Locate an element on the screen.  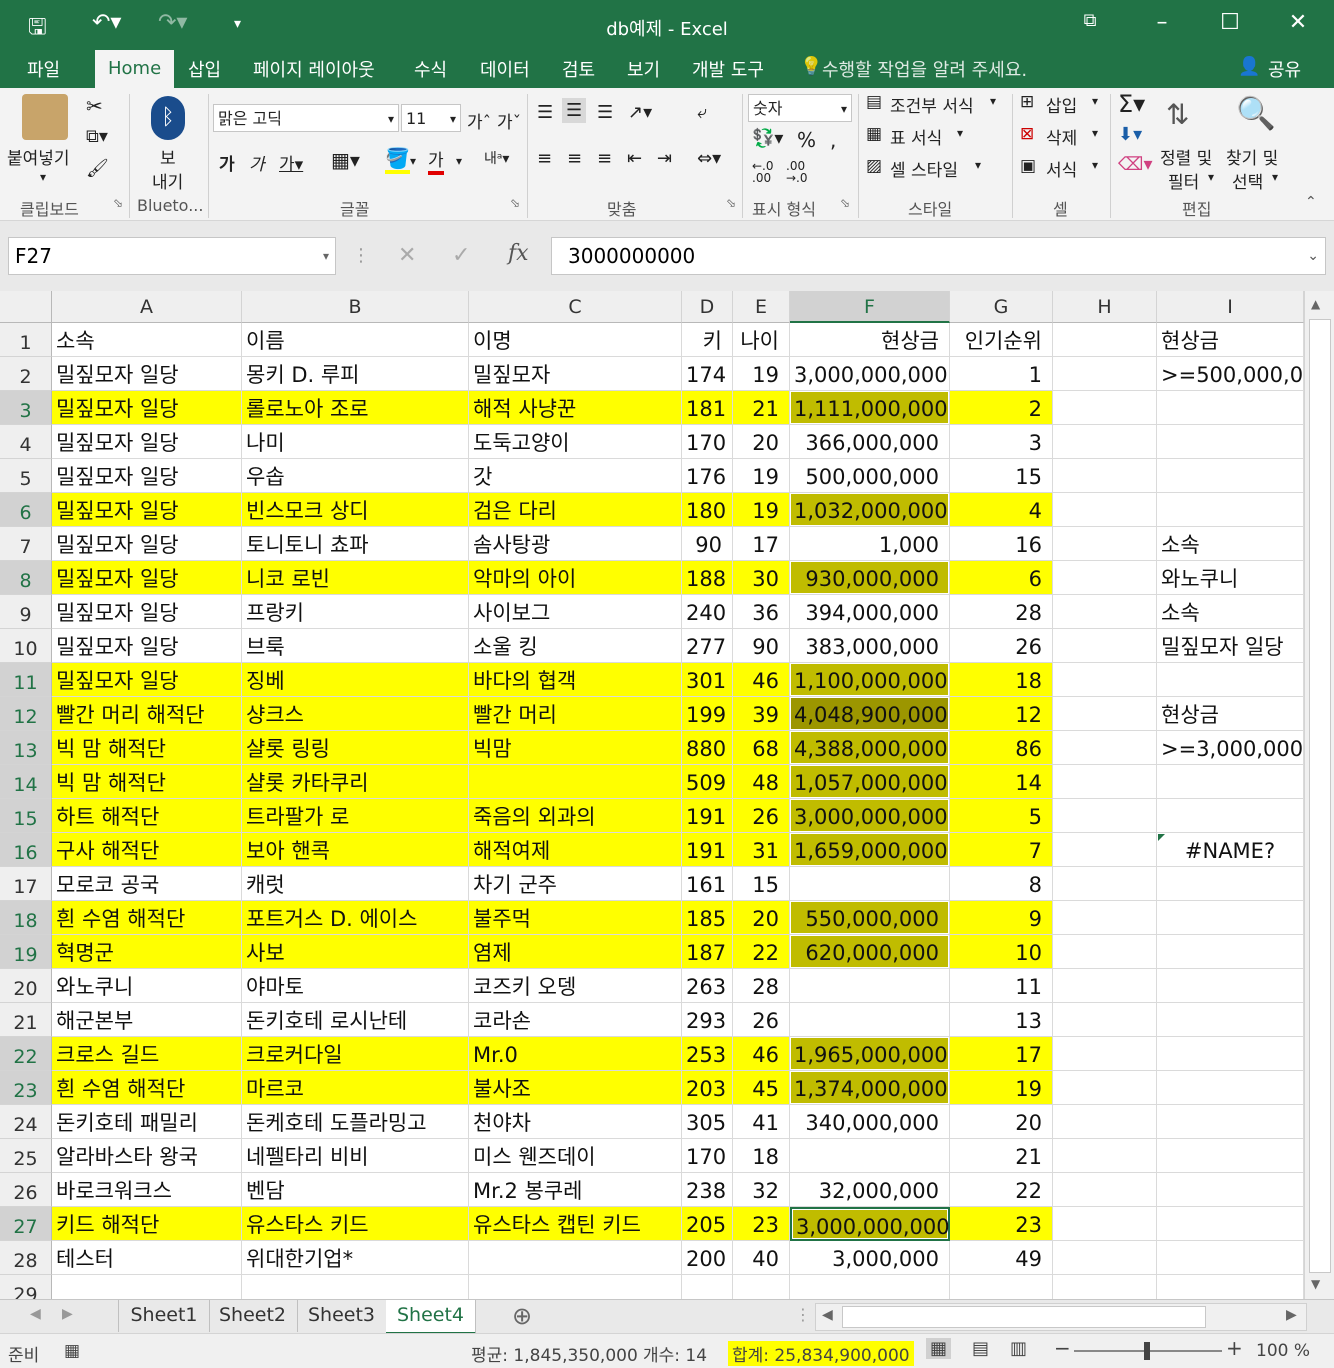
cell-F15: 3,000,000,000 is located at coordinates (870, 816).